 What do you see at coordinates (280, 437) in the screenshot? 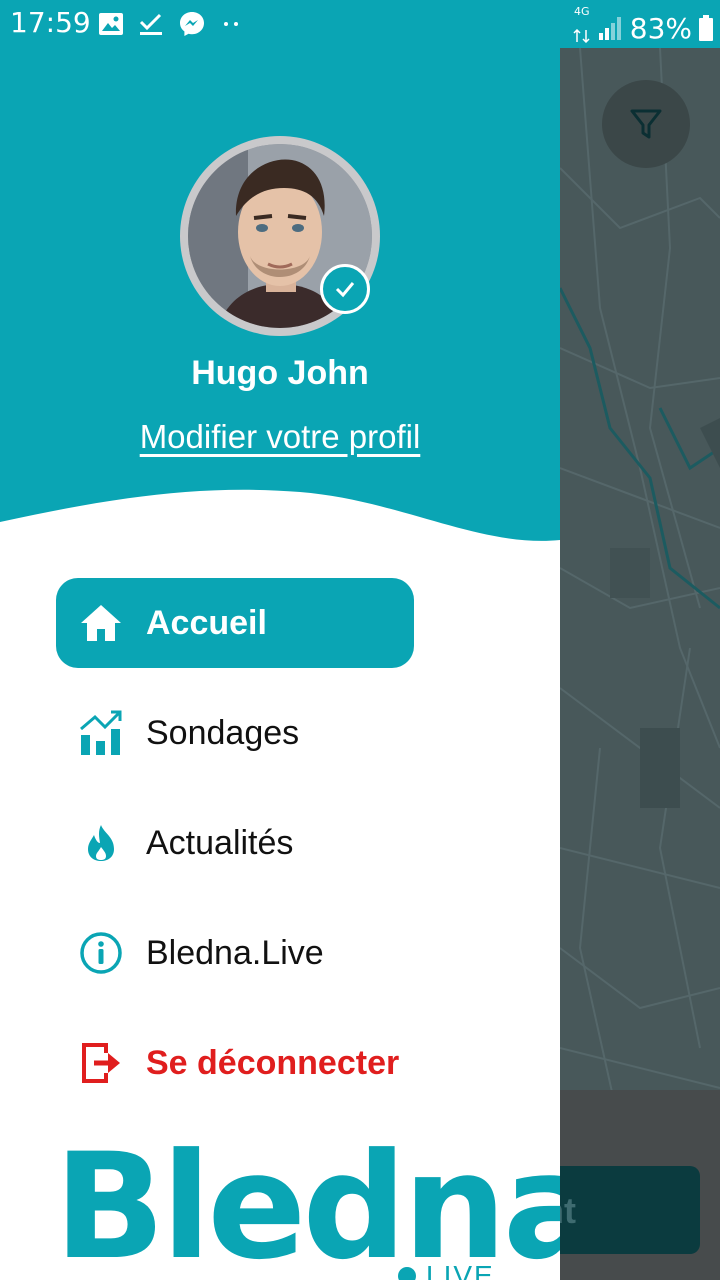
I see `edit-profile-link: Modifier votre profil` at bounding box center [280, 437].